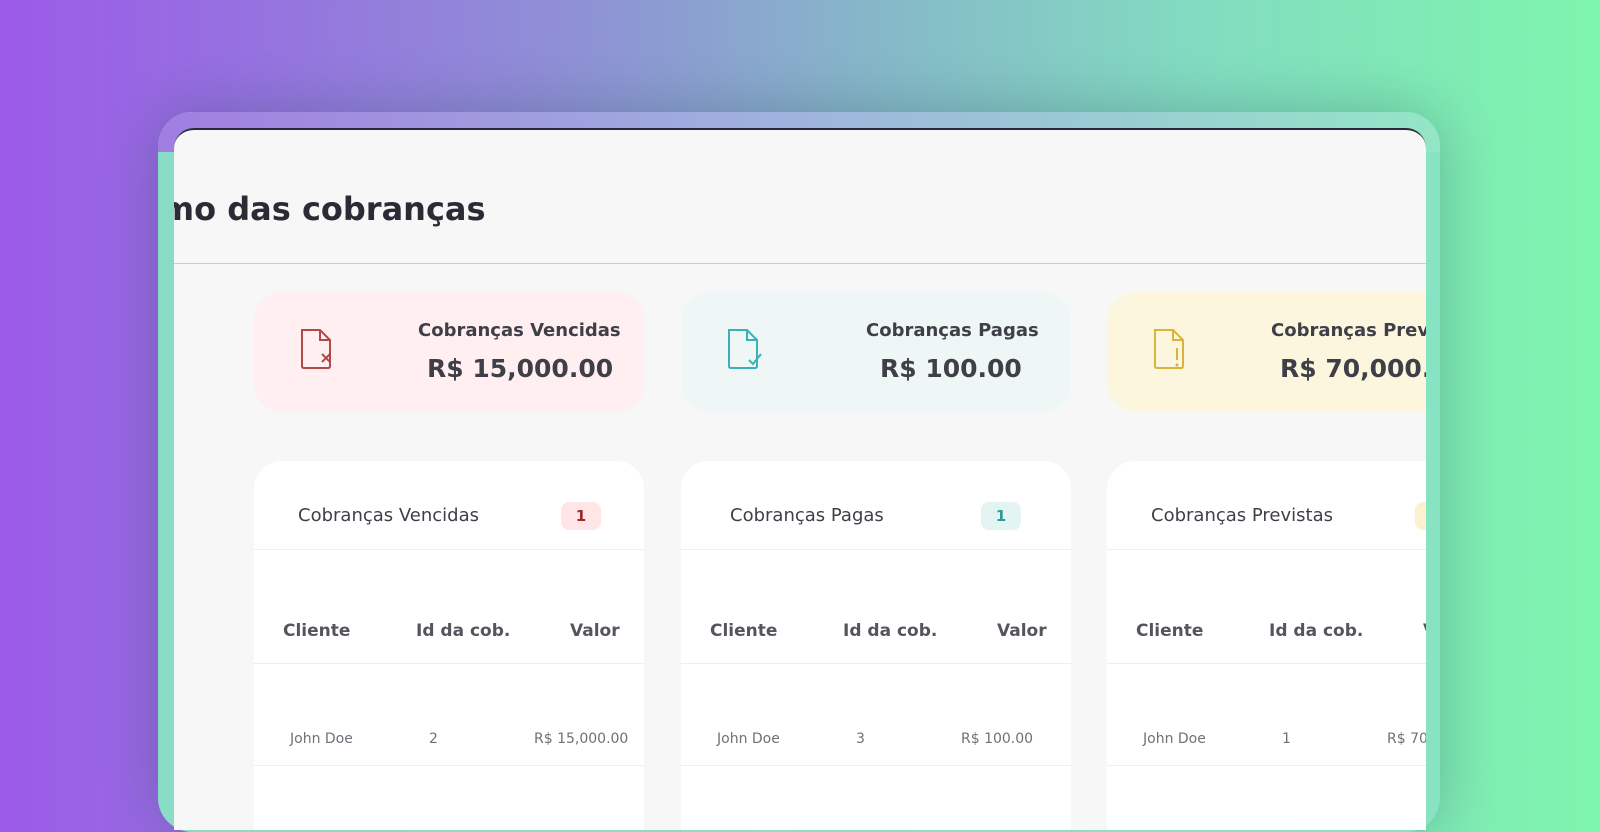 The width and height of the screenshot is (1600, 832). I want to click on card-title: Cobranças Vencidas, so click(389, 515).